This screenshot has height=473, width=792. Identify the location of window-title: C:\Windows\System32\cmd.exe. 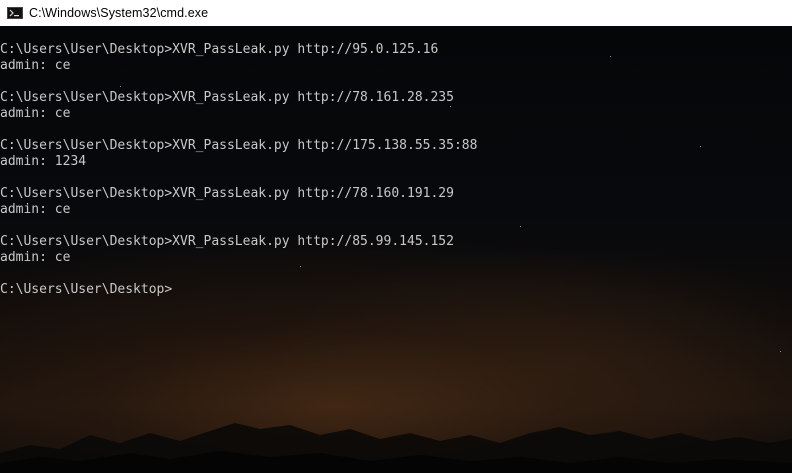
(119, 13).